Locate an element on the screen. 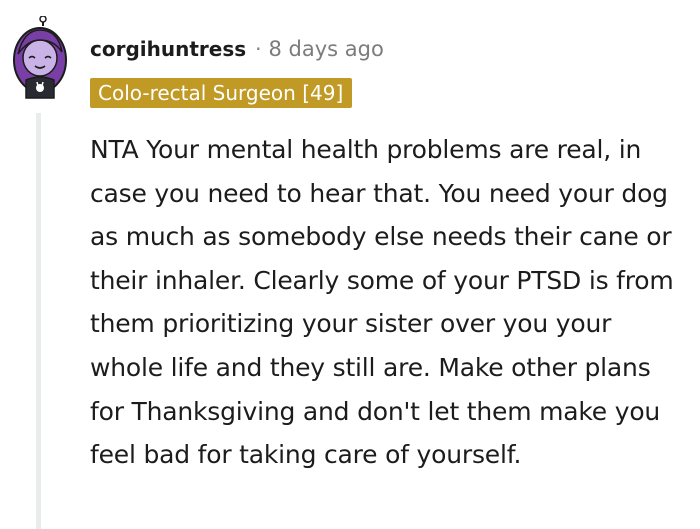 The image size is (700, 529). comment-meta: corgihuntress · 8 days ago is located at coordinates (237, 49).